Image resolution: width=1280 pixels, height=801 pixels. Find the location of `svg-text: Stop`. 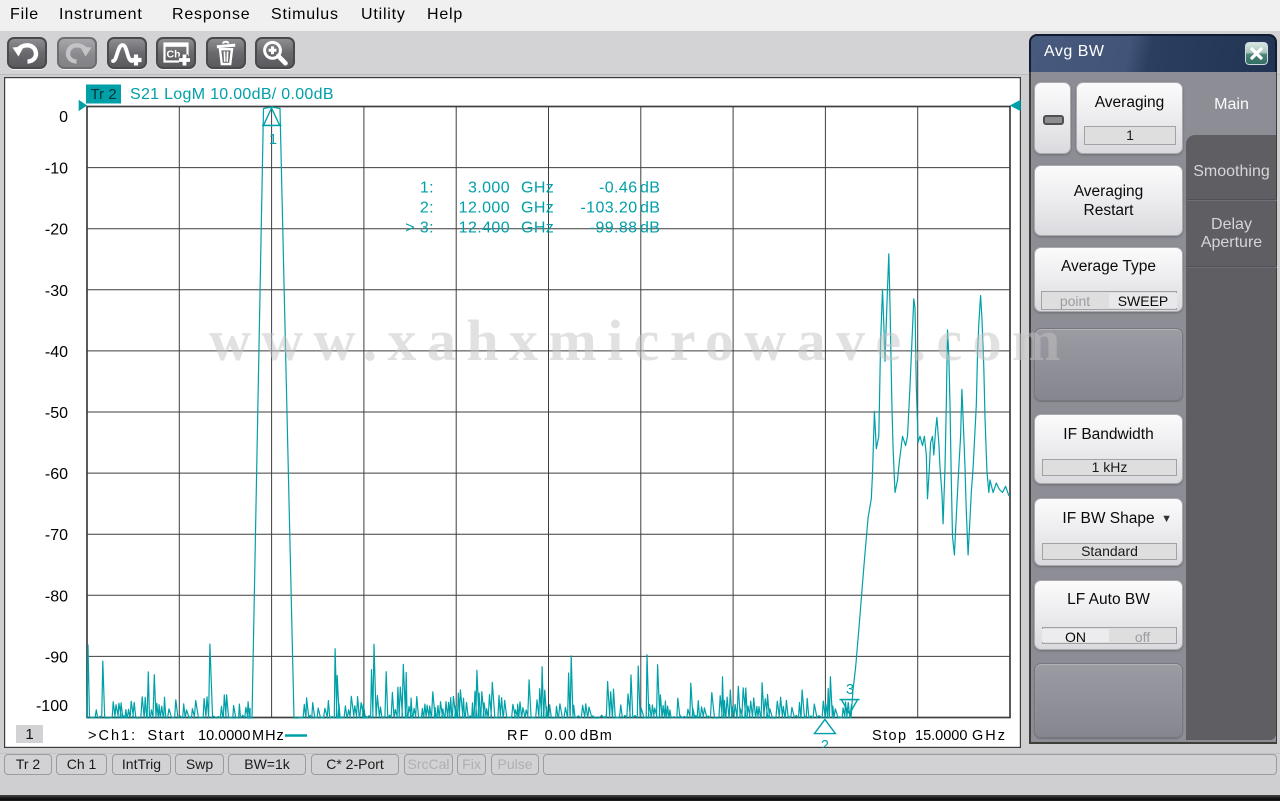

svg-text: Stop is located at coordinates (889, 736).